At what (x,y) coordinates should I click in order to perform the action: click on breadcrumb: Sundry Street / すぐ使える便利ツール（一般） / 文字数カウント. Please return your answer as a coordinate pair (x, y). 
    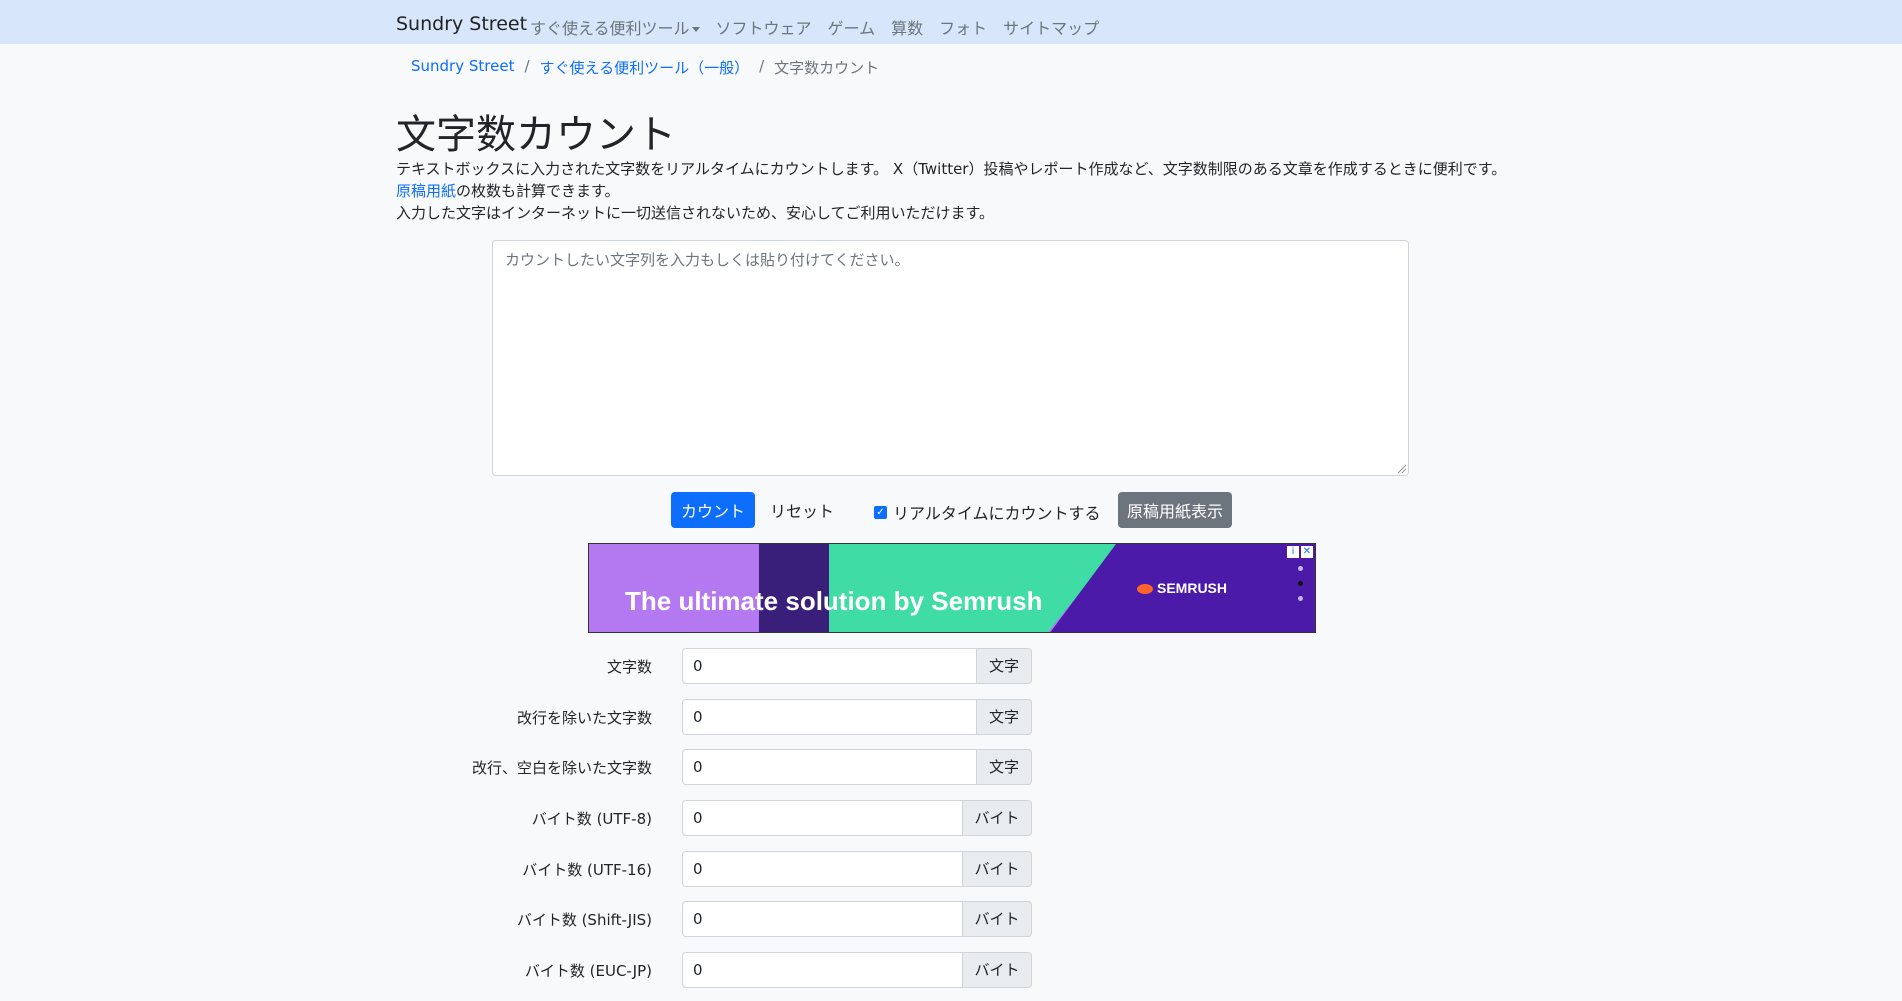
    Looking at the image, I should click on (645, 67).